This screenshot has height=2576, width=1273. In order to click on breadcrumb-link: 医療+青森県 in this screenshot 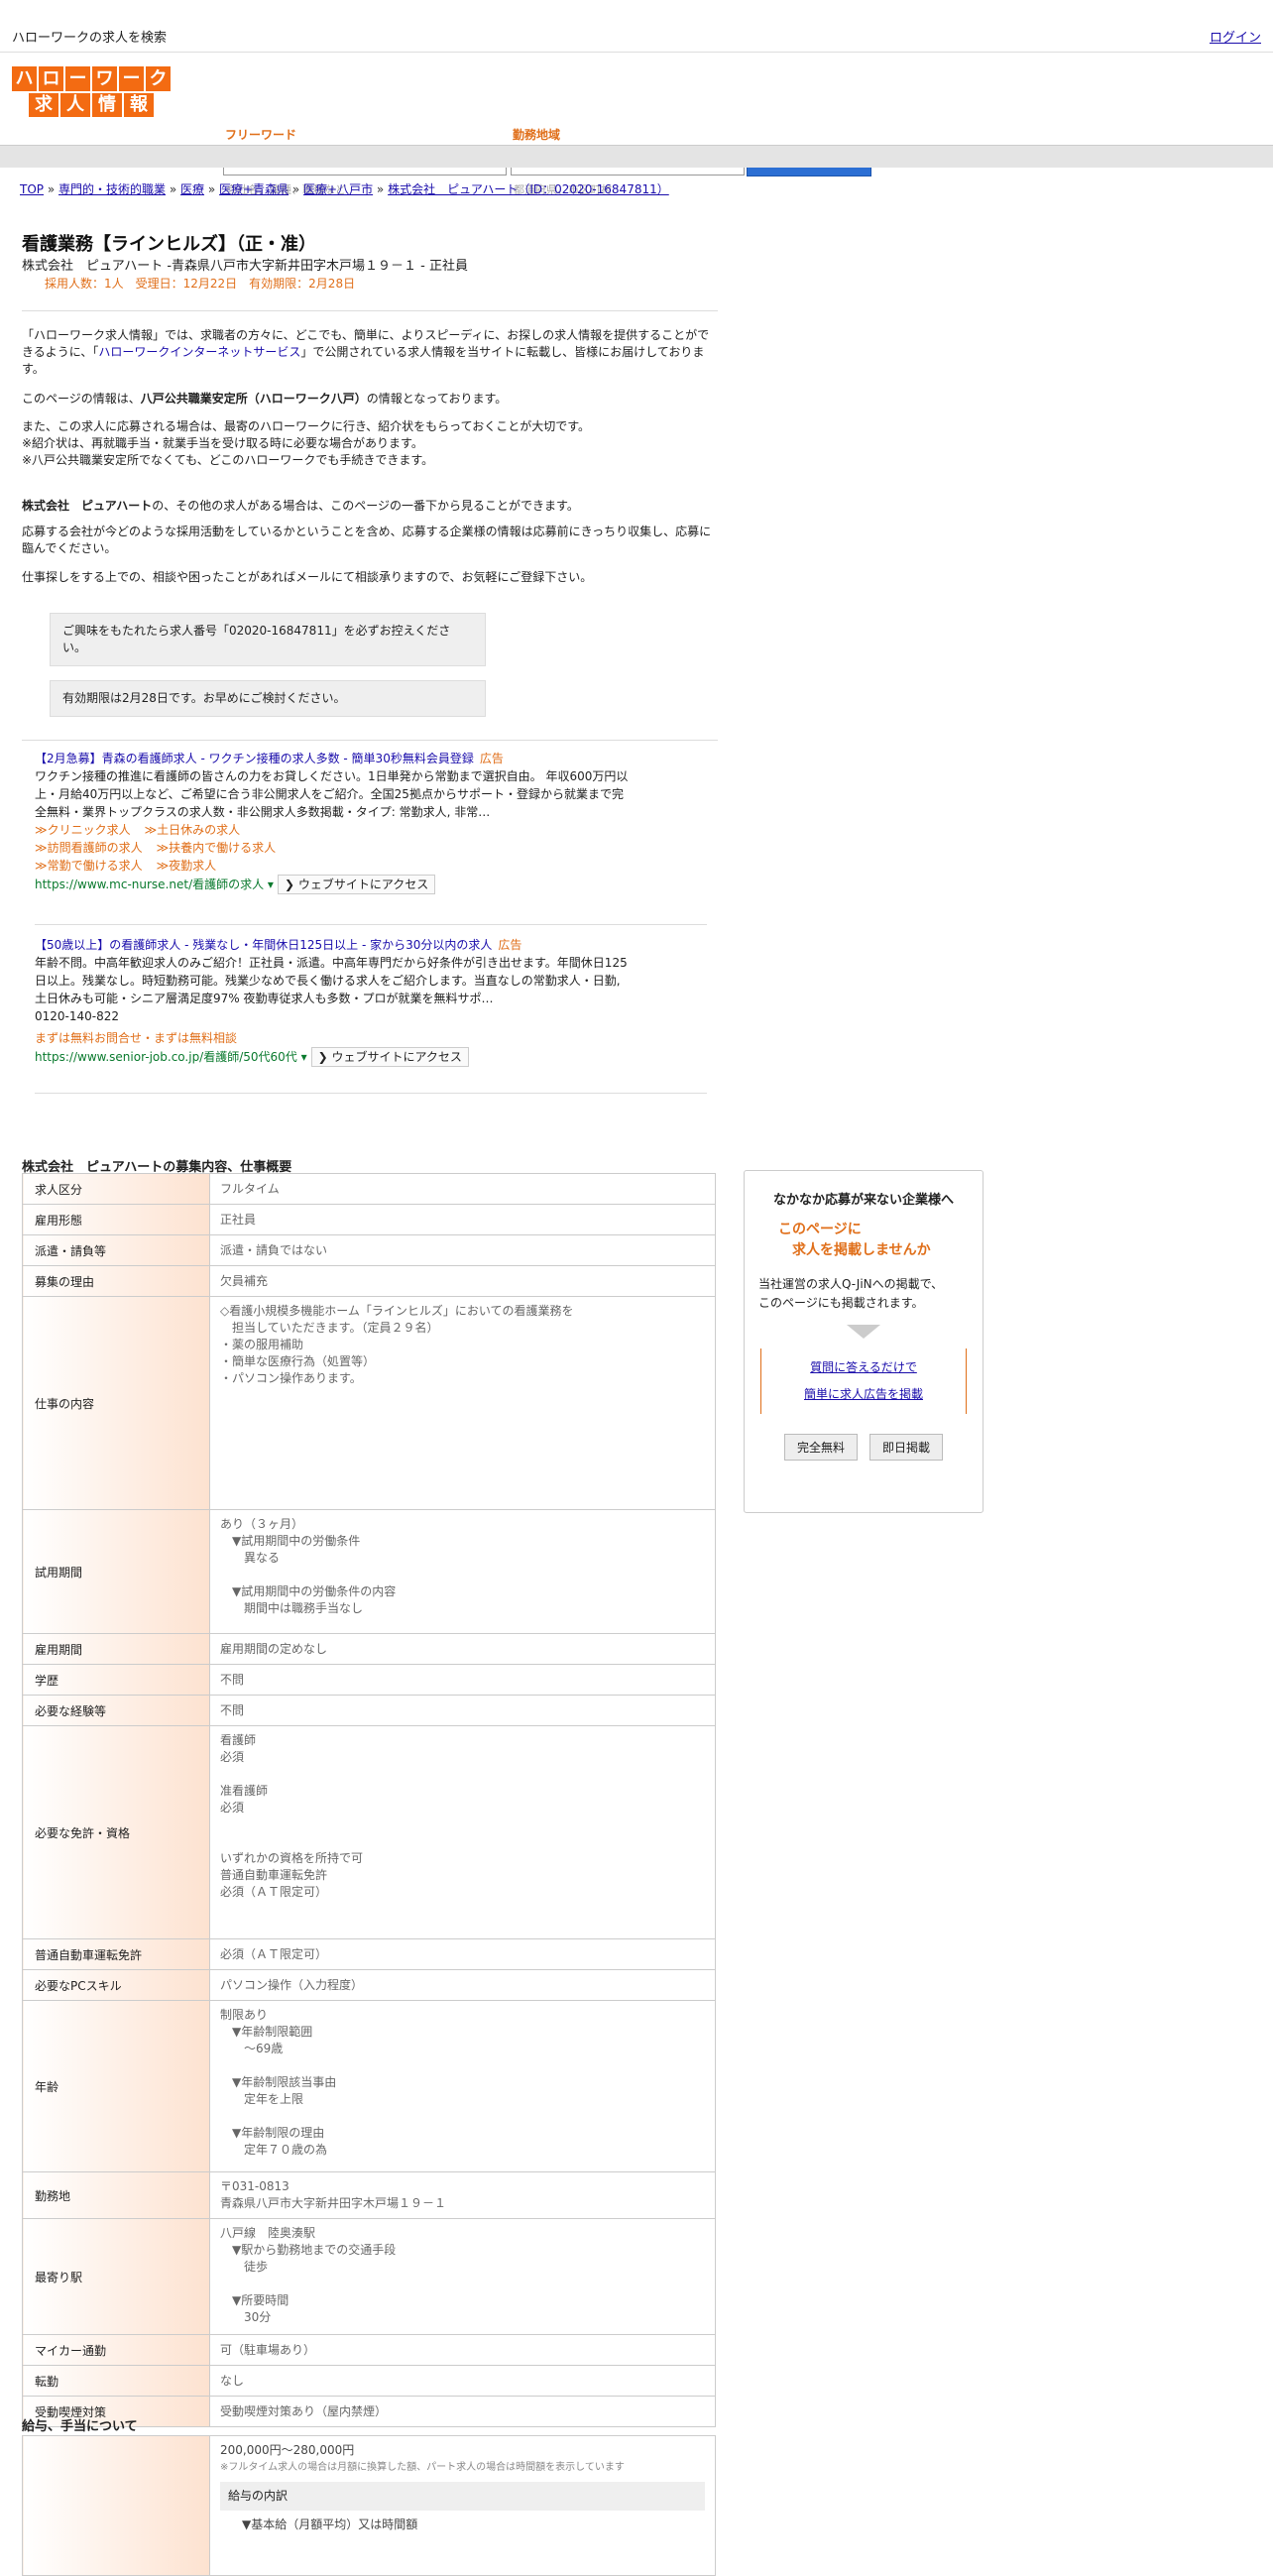, I will do `click(254, 189)`.